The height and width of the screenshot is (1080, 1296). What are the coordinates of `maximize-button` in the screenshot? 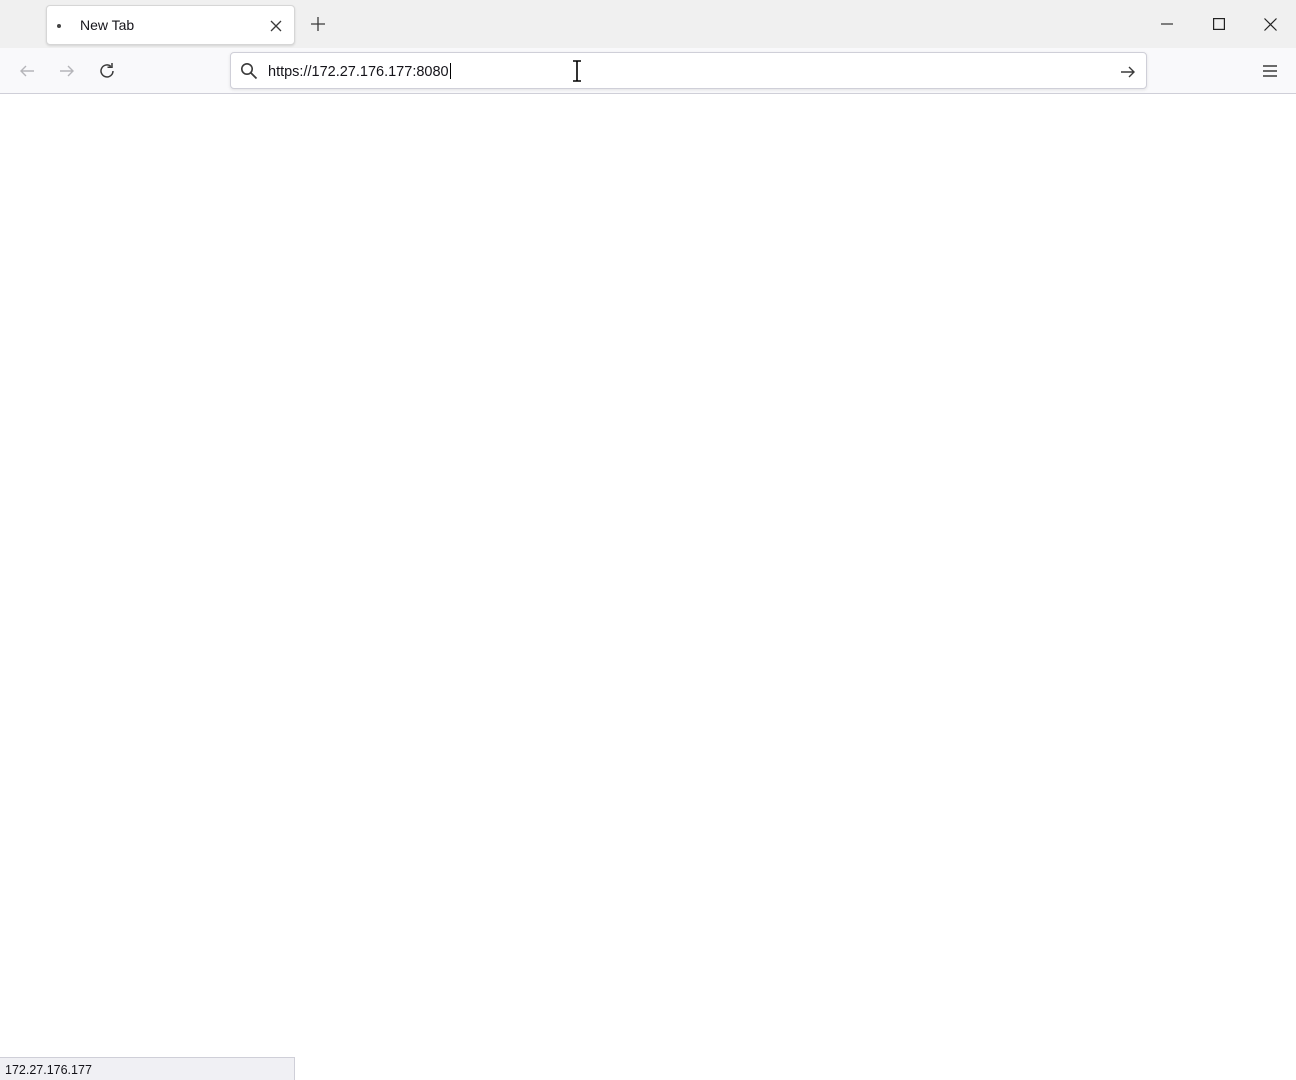 It's located at (1219, 24).